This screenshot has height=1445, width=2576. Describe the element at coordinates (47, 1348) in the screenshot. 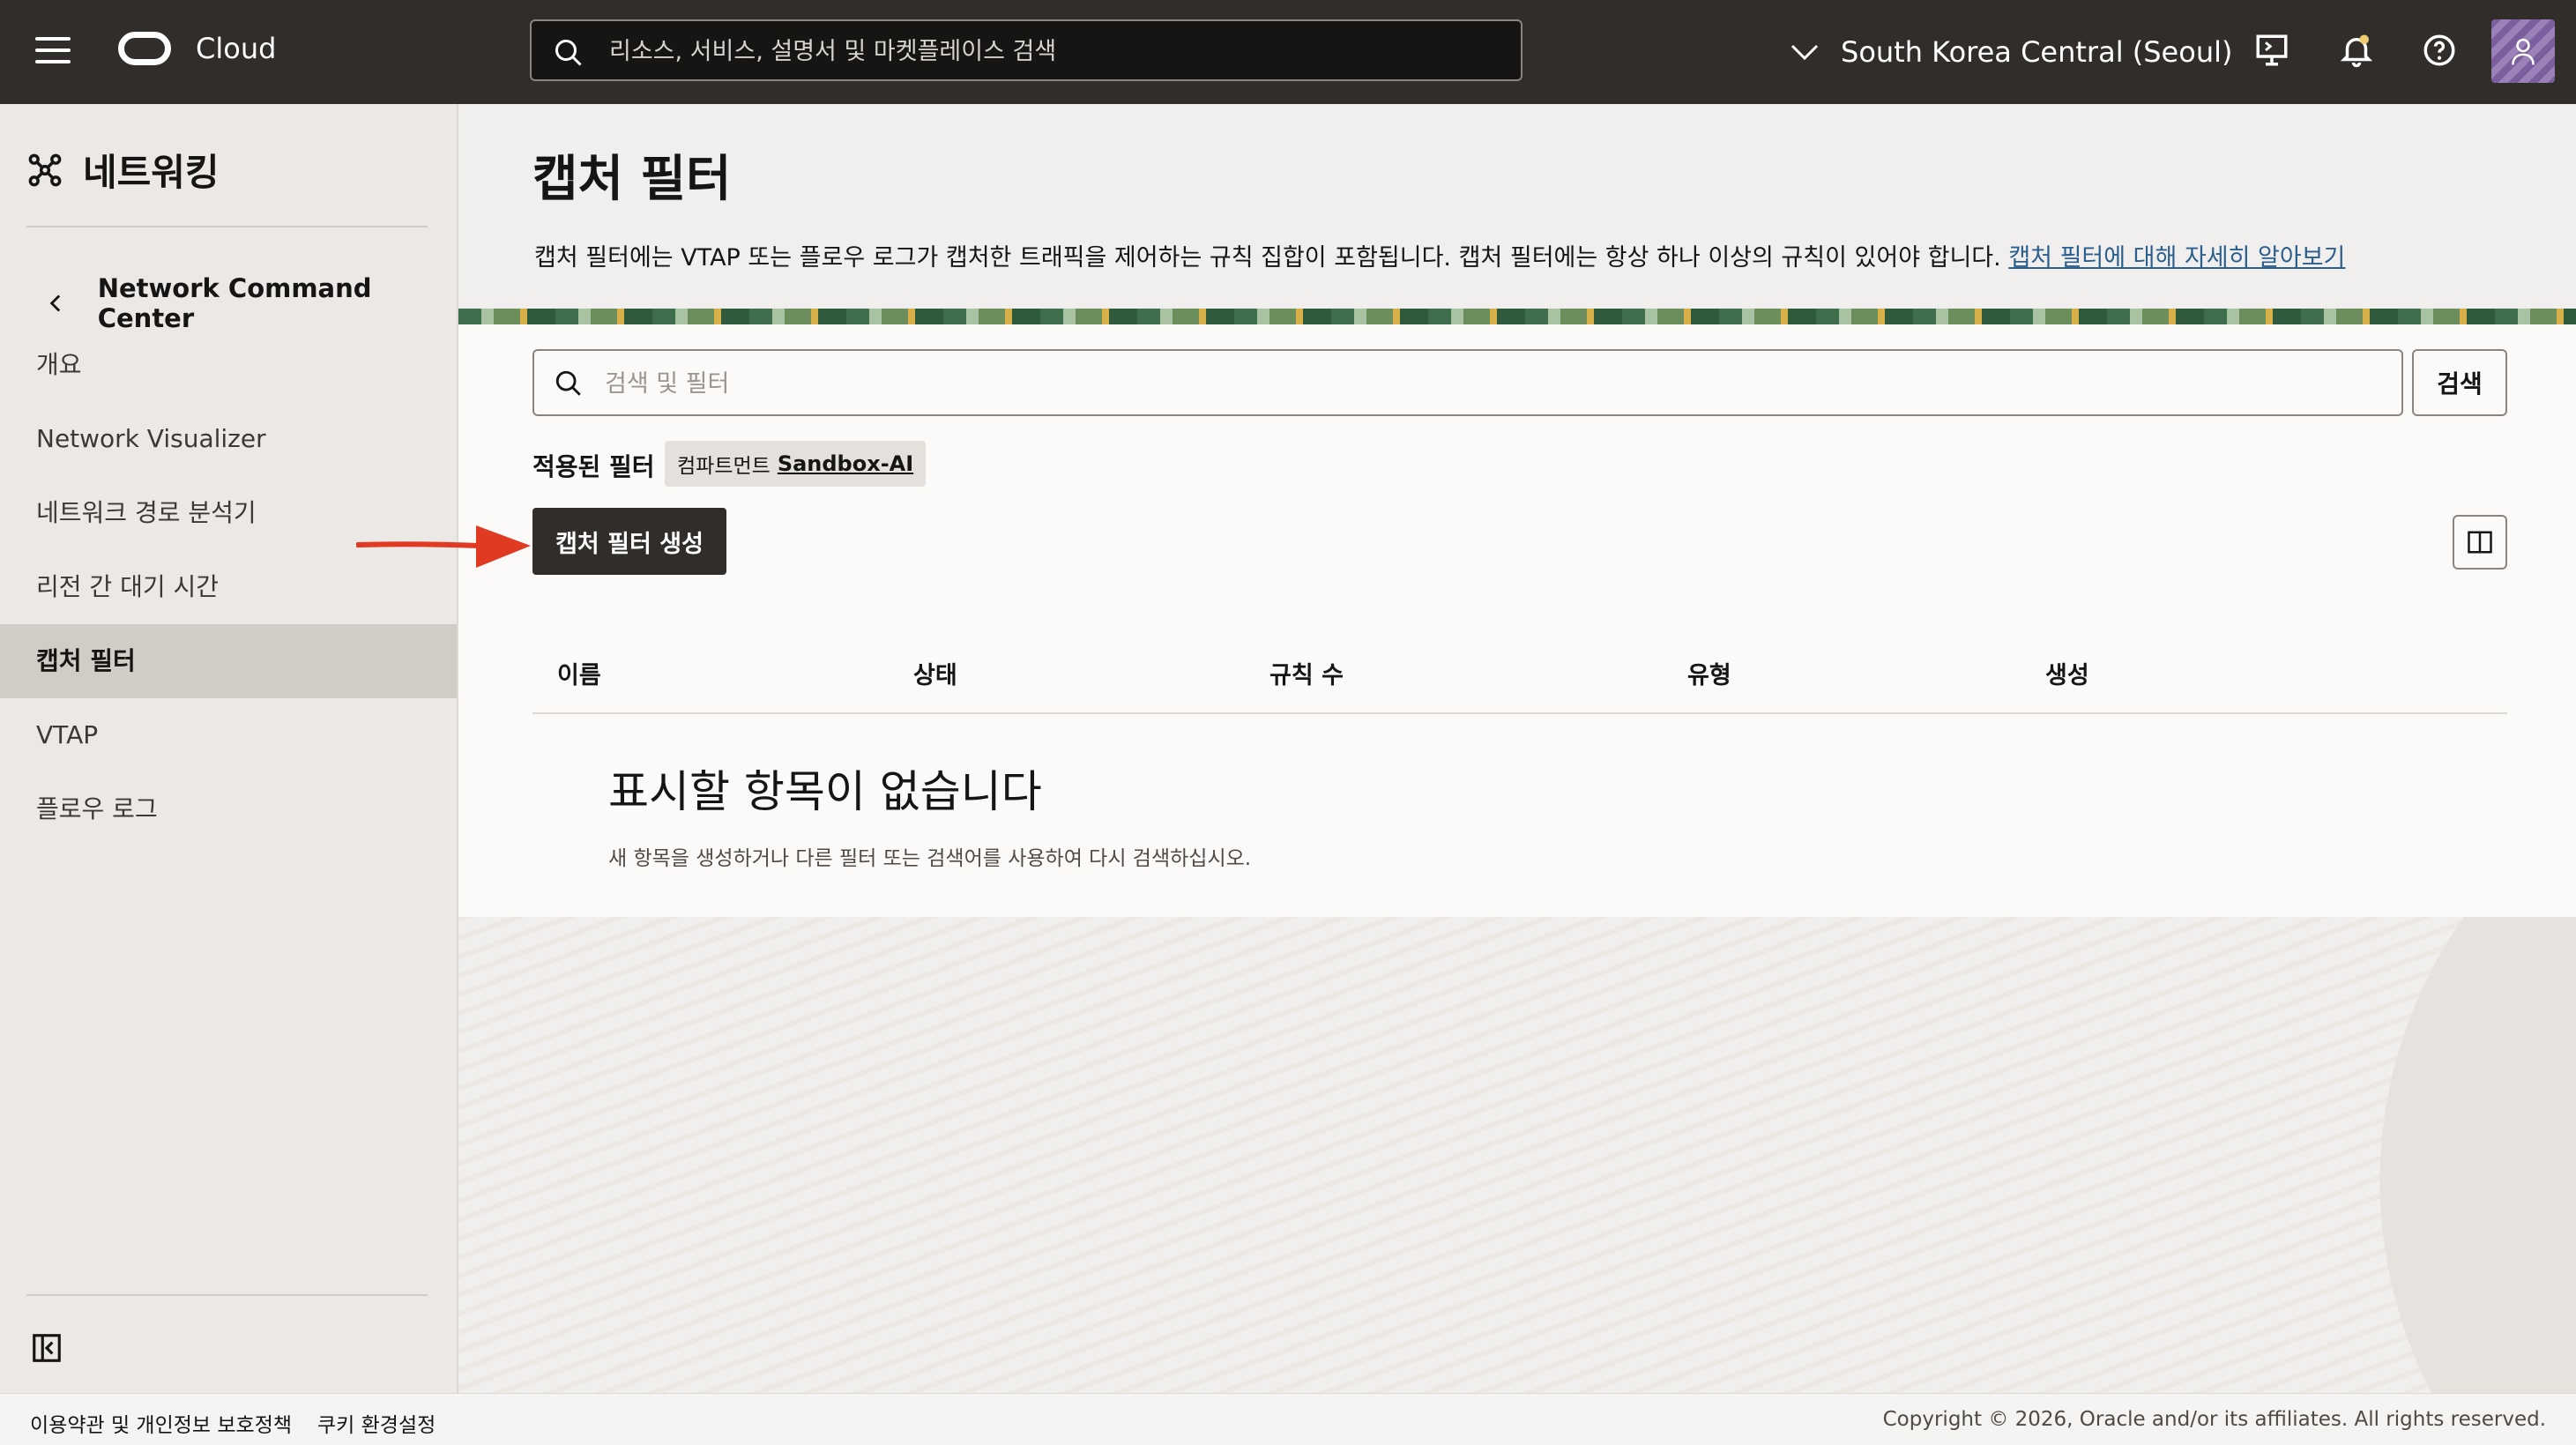

I see `collapse-sidebar-icon` at that location.